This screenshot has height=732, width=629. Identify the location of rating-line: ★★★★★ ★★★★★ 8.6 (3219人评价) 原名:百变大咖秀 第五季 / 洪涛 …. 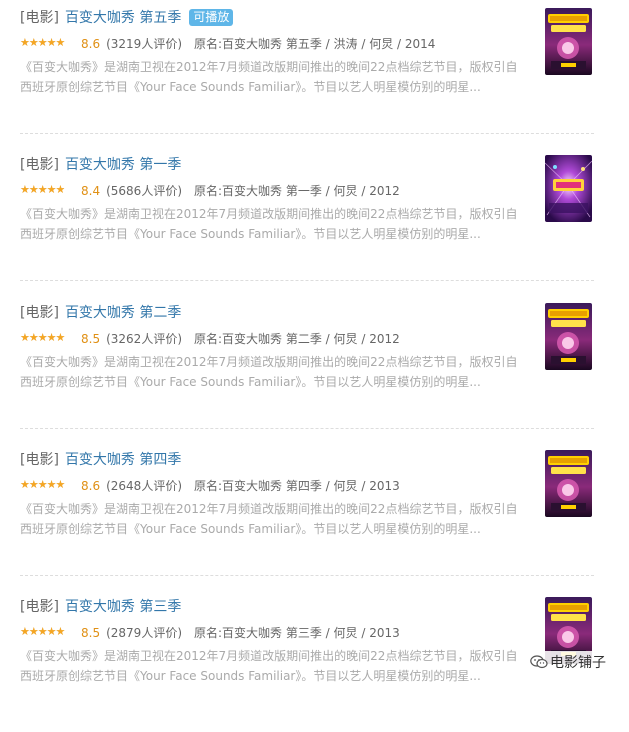
(227, 44).